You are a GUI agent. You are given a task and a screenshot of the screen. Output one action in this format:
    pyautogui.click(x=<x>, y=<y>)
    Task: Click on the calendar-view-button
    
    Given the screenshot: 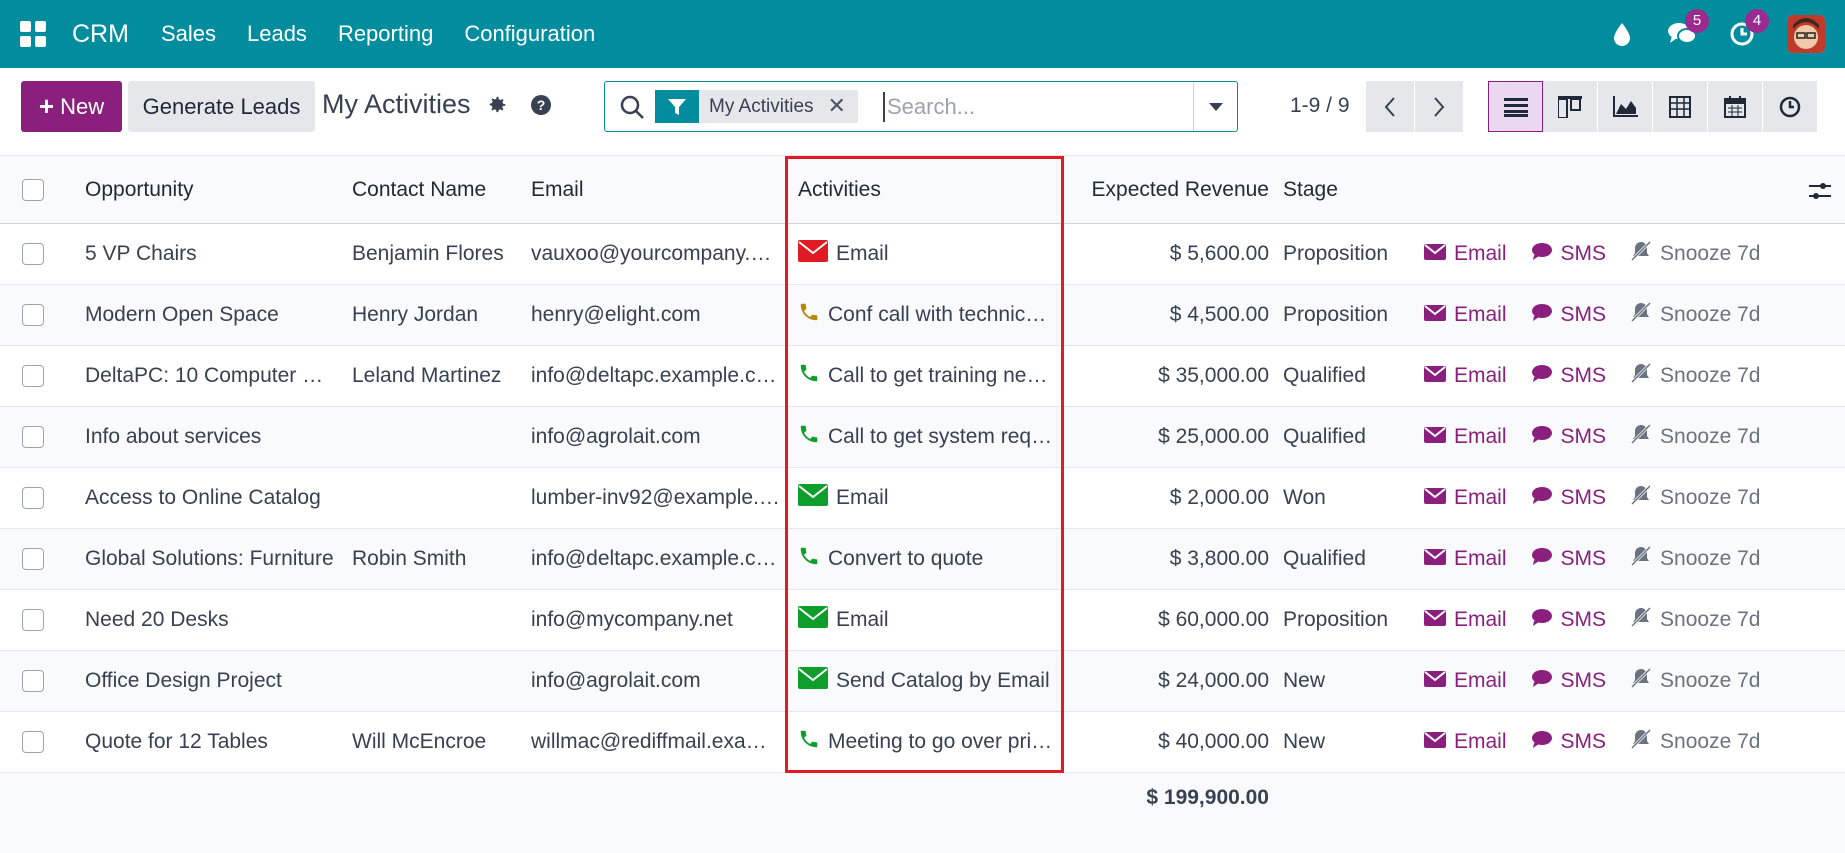 What is the action you would take?
    pyautogui.click(x=1735, y=106)
    